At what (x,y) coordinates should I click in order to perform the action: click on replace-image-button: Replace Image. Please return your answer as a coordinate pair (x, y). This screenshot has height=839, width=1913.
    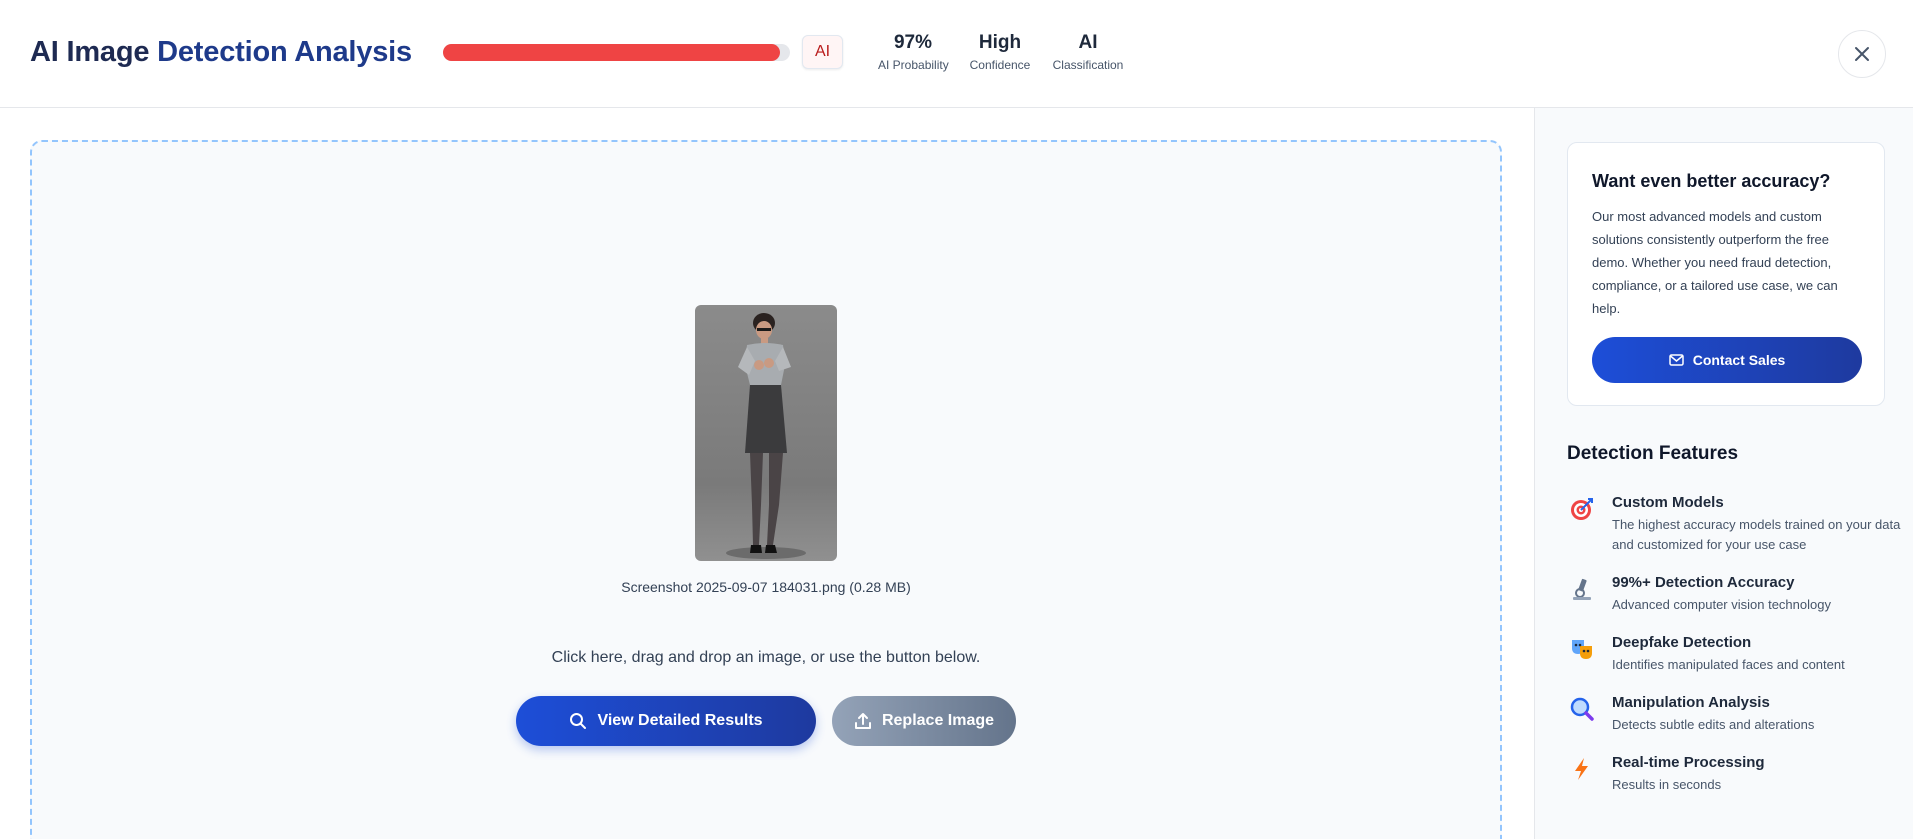
    Looking at the image, I should click on (924, 721).